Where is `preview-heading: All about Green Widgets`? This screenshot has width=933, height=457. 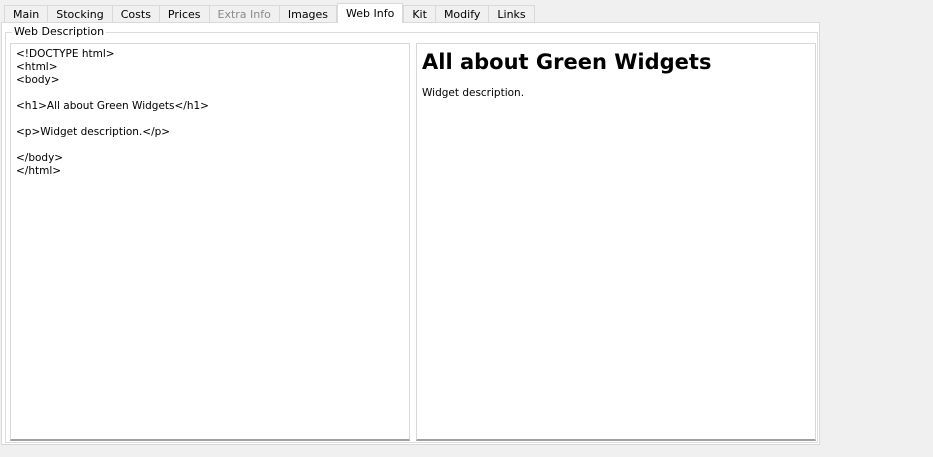
preview-heading: All about Green Widgets is located at coordinates (567, 62).